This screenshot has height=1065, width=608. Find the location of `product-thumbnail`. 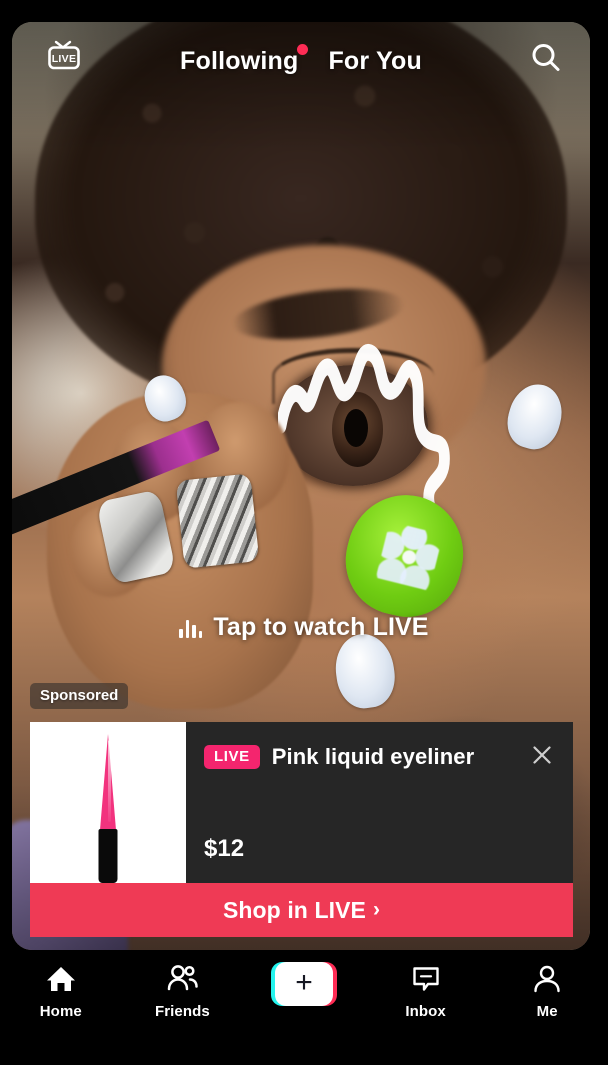

product-thumbnail is located at coordinates (108, 802).